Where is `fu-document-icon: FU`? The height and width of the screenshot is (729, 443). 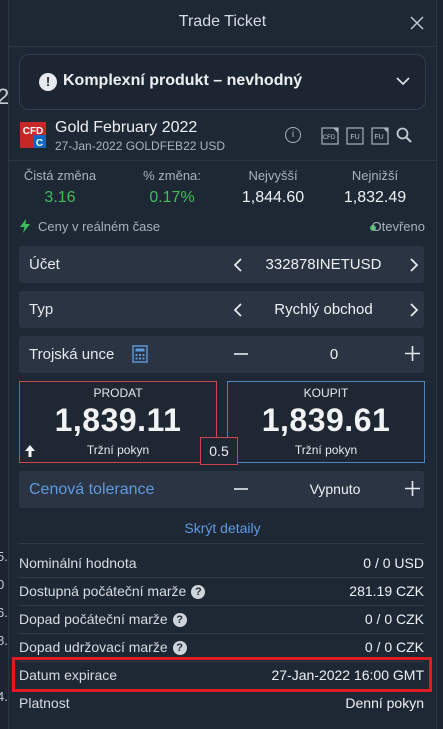
fu-document-icon: FU is located at coordinates (355, 136).